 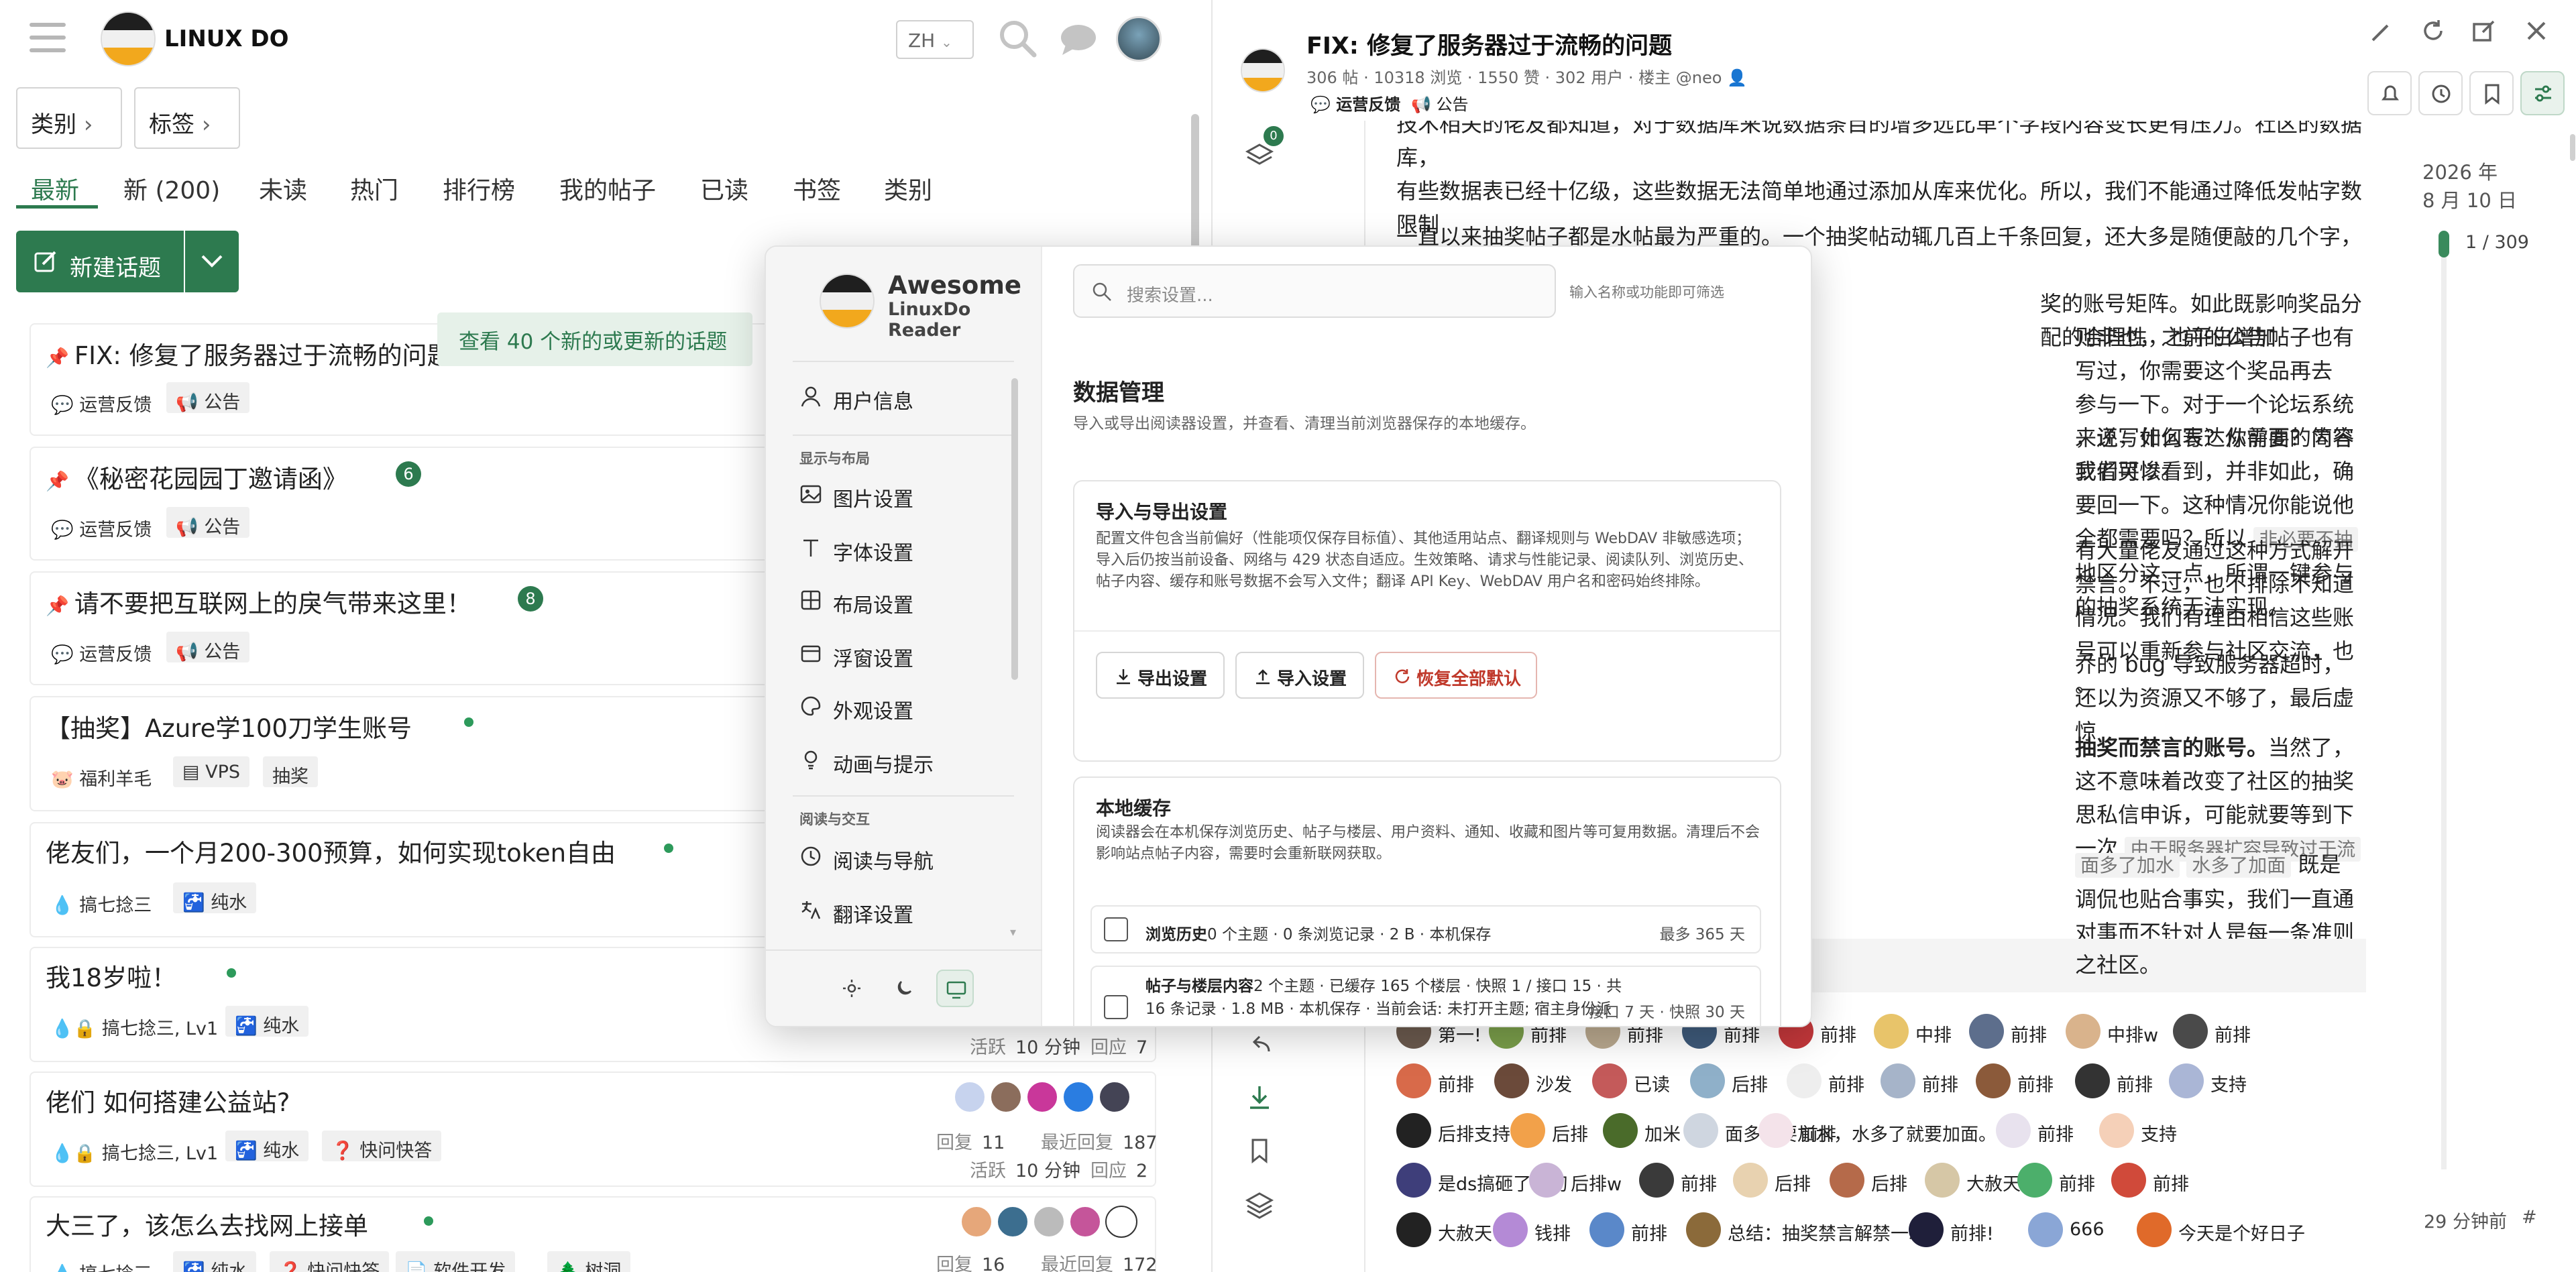 I want to click on layers-side-button, so click(x=1259, y=1204).